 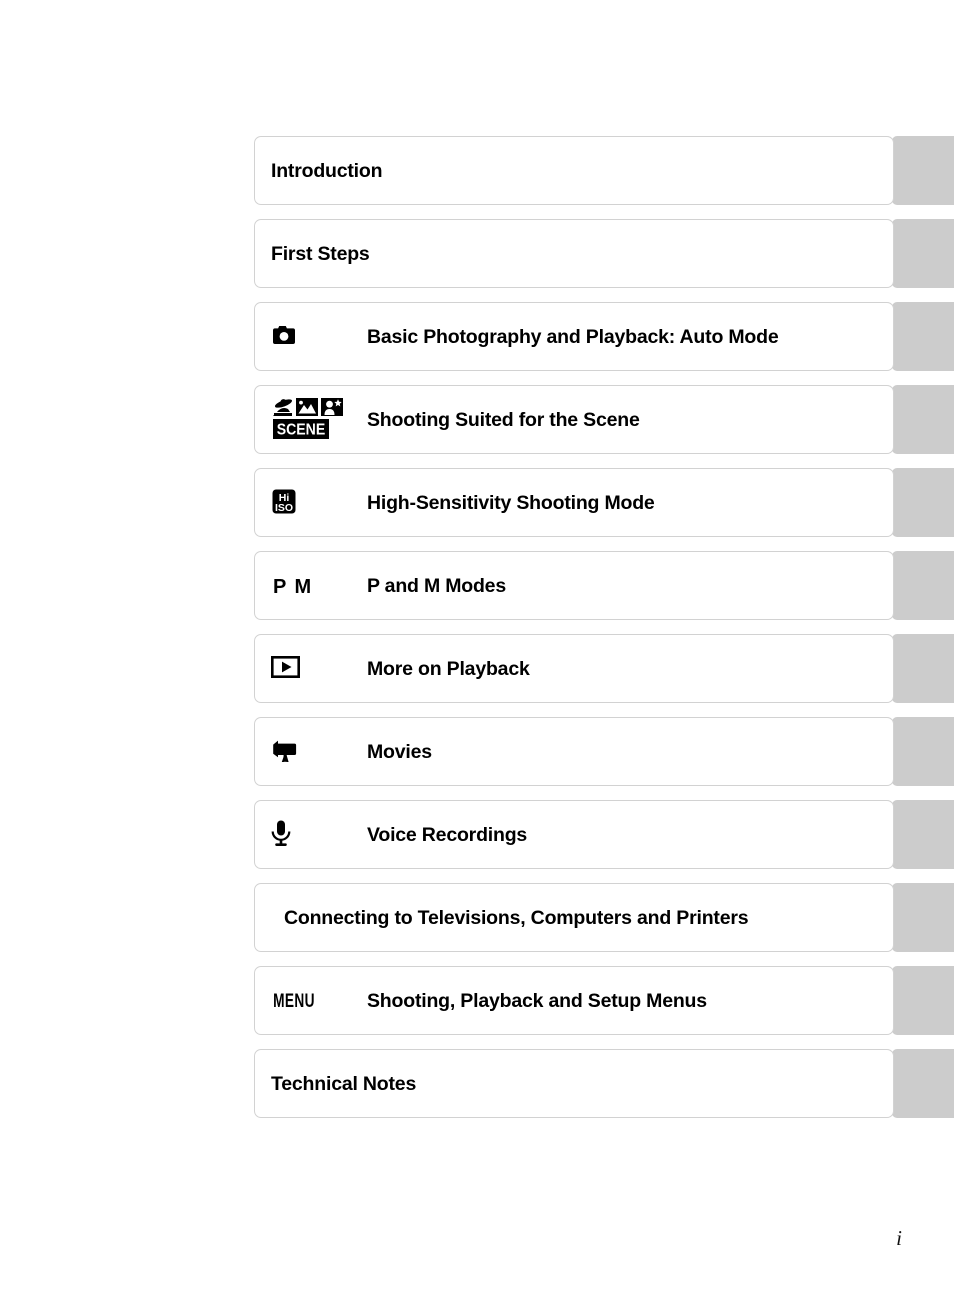 What do you see at coordinates (399, 752) in the screenshot?
I see `chapter-title: Movies` at bounding box center [399, 752].